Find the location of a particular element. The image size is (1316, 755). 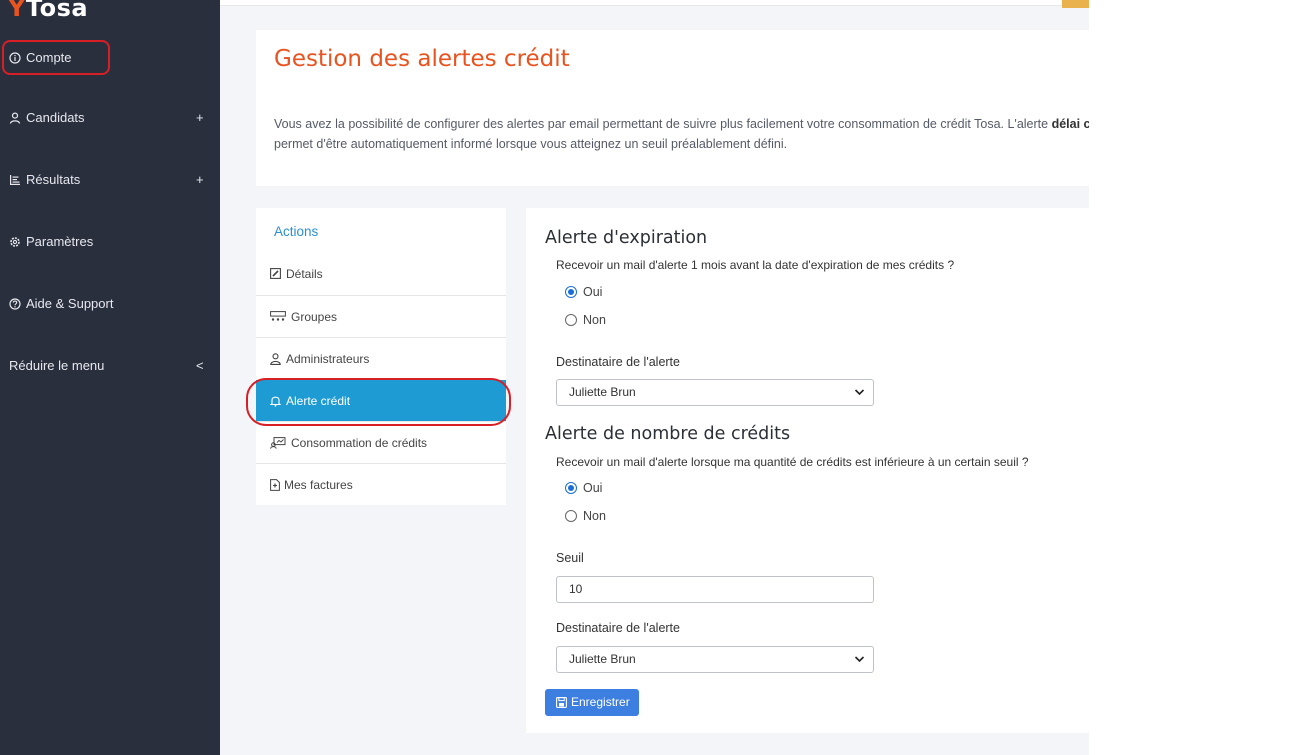

top-bar is located at coordinates (654, 3).